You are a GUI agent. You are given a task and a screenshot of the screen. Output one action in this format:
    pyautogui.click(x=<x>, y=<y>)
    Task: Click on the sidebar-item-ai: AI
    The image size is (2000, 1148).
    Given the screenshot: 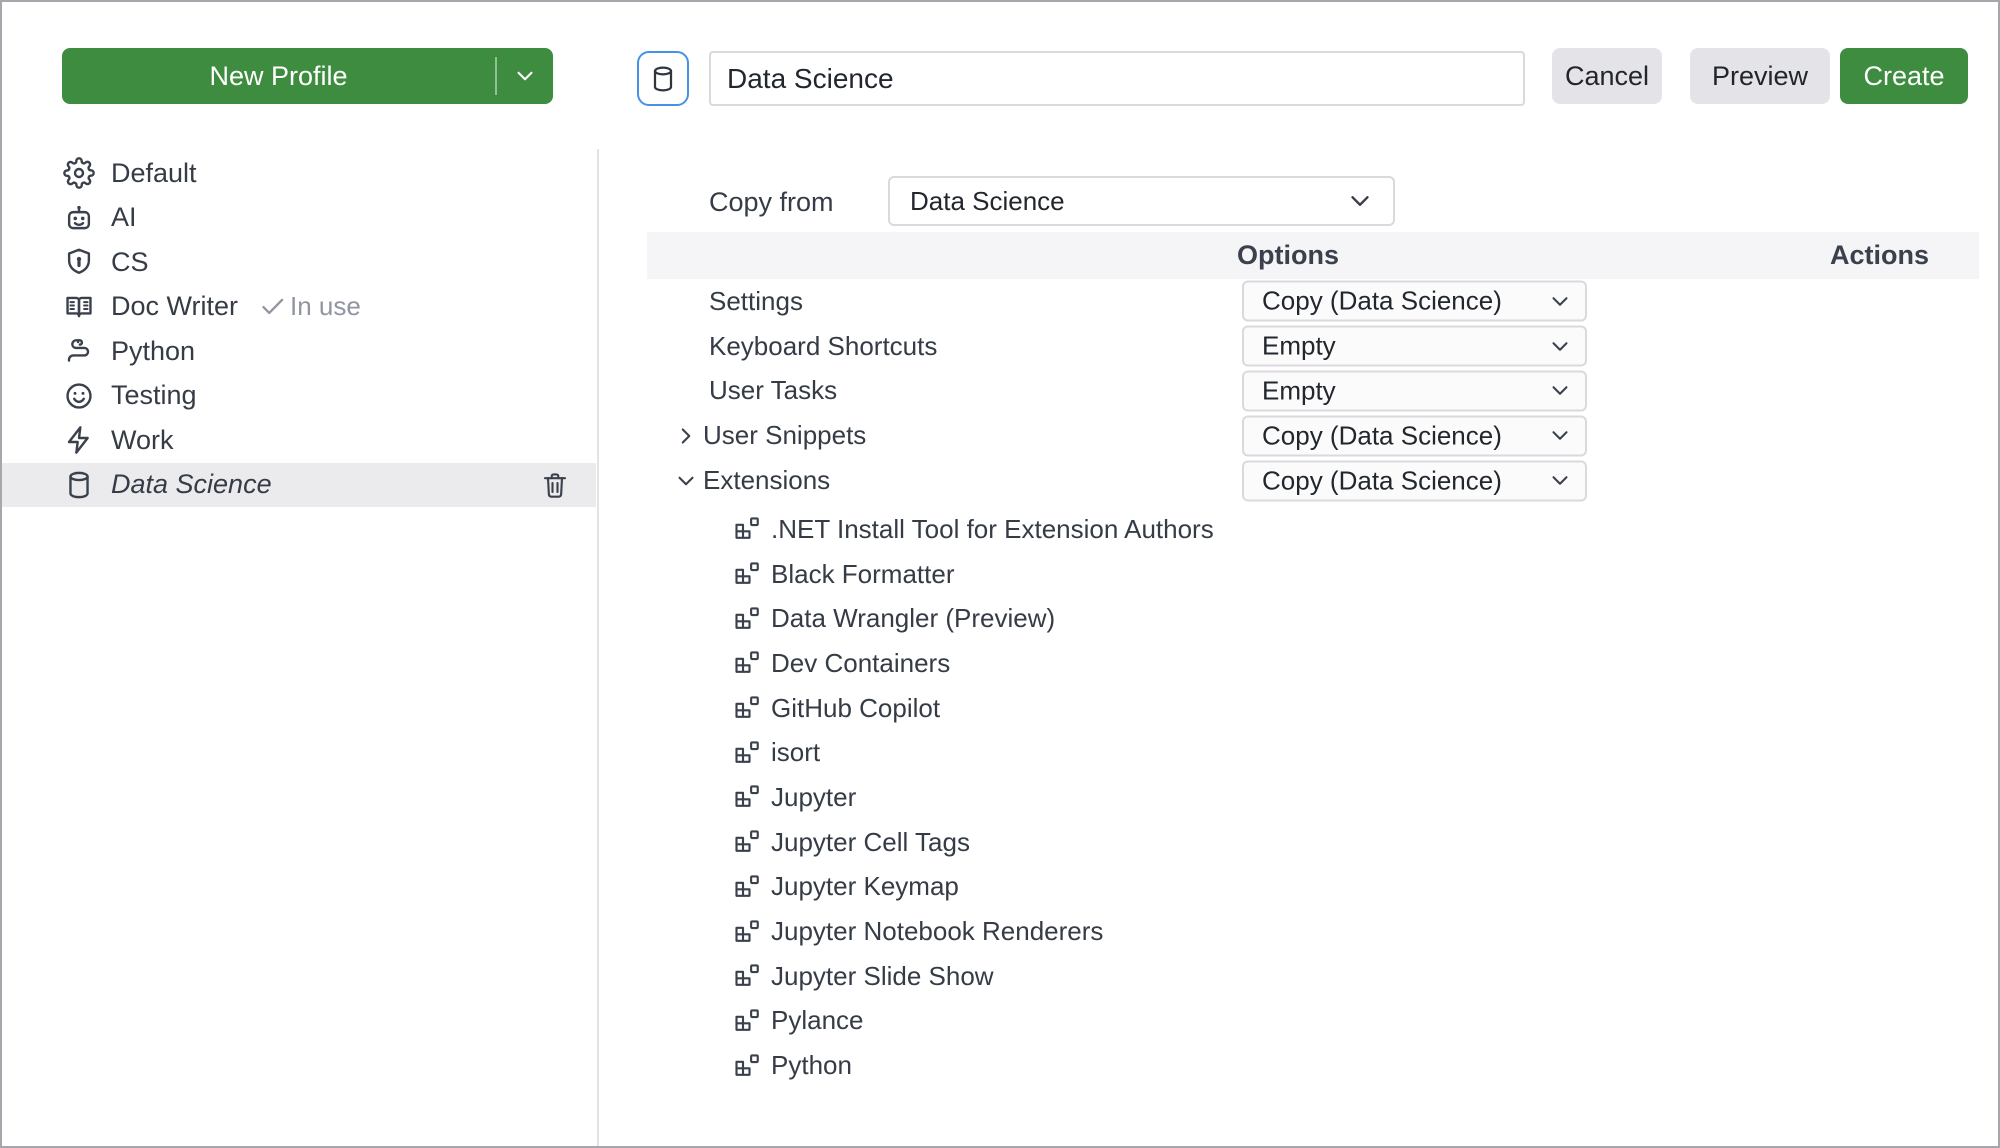 What is the action you would take?
    pyautogui.click(x=299, y=218)
    